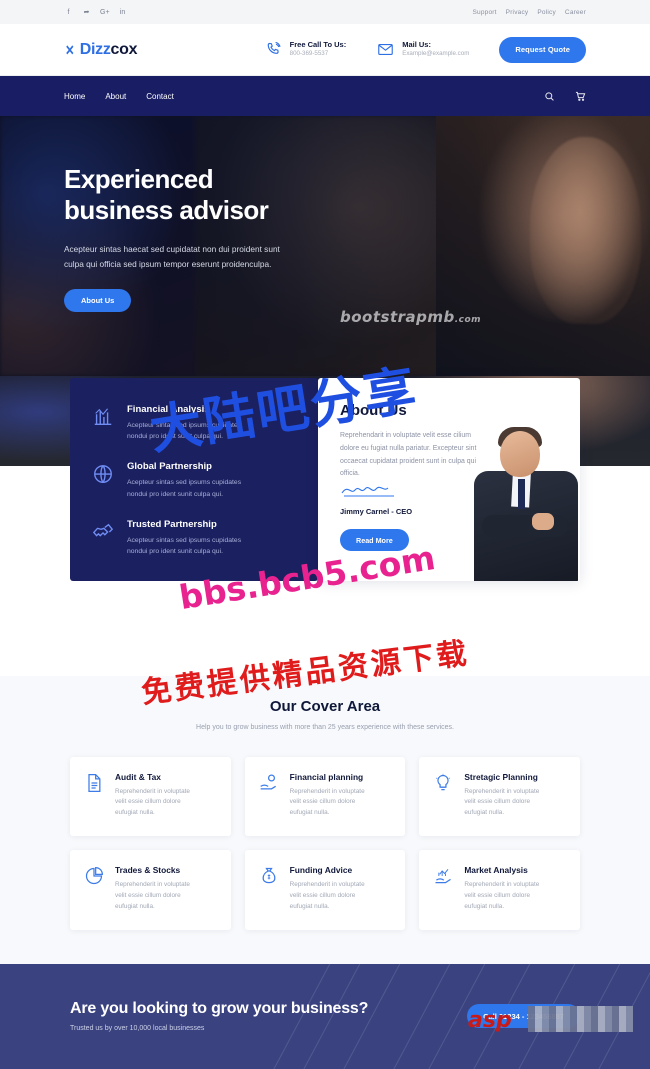  Describe the element at coordinates (580, 96) in the screenshot. I see `cart-icon` at that location.